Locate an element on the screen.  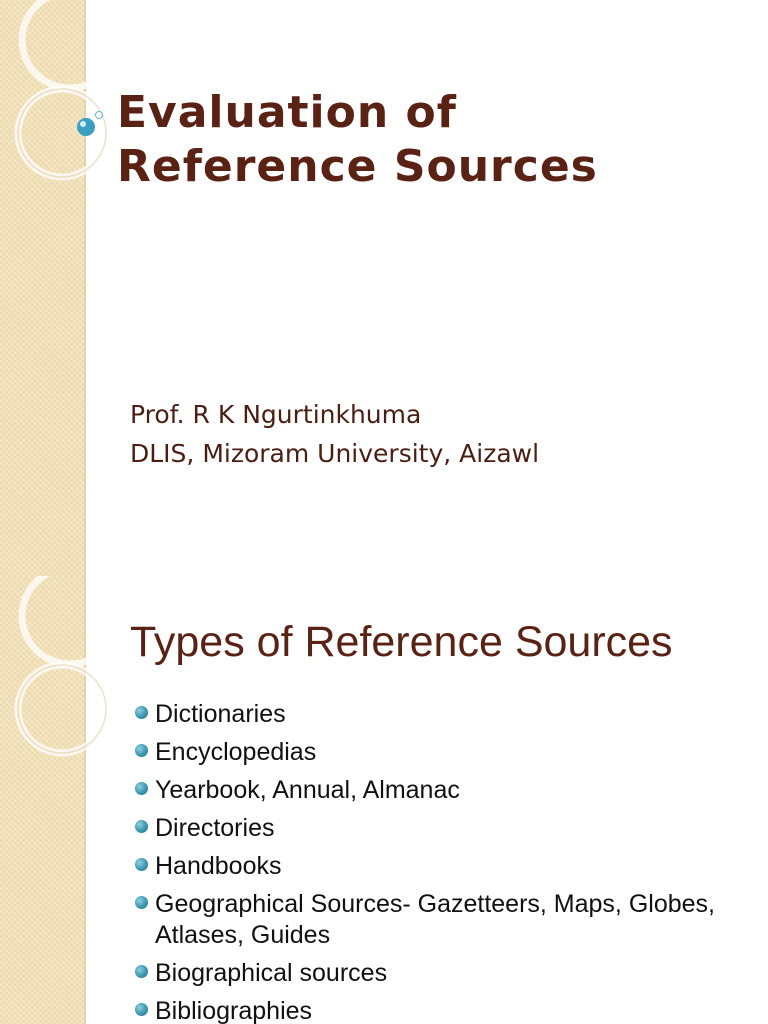
list-item: Yearbook, Annual, Almanac is located at coordinates (433, 790).